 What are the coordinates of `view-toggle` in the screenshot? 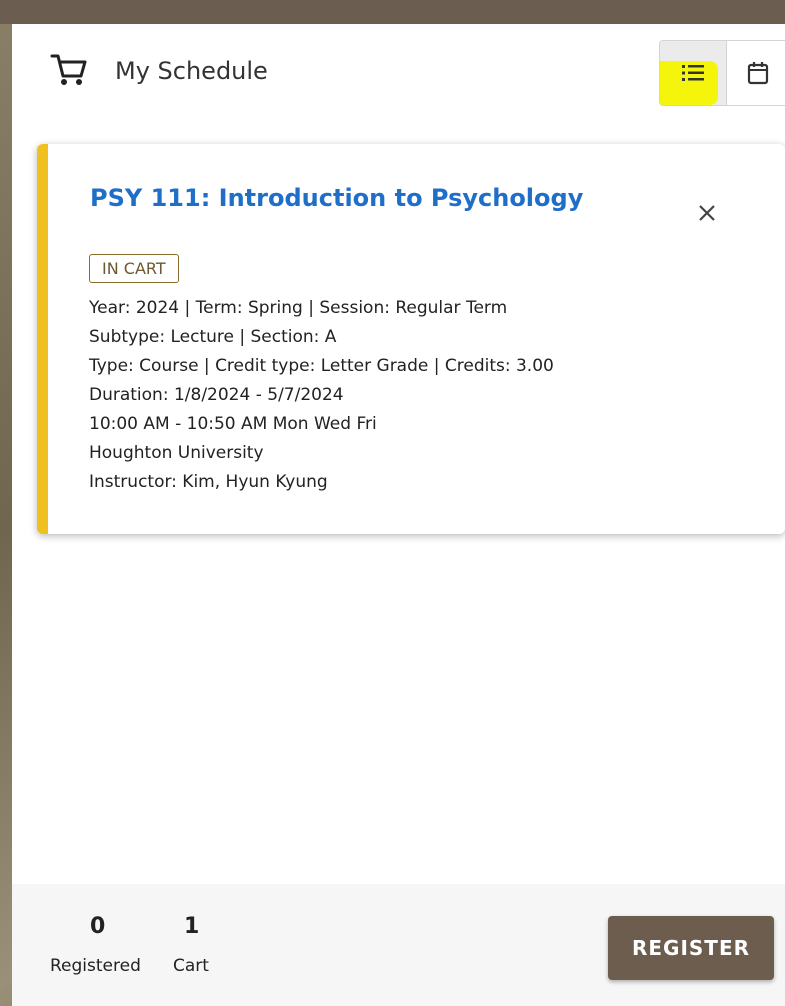 It's located at (722, 73).